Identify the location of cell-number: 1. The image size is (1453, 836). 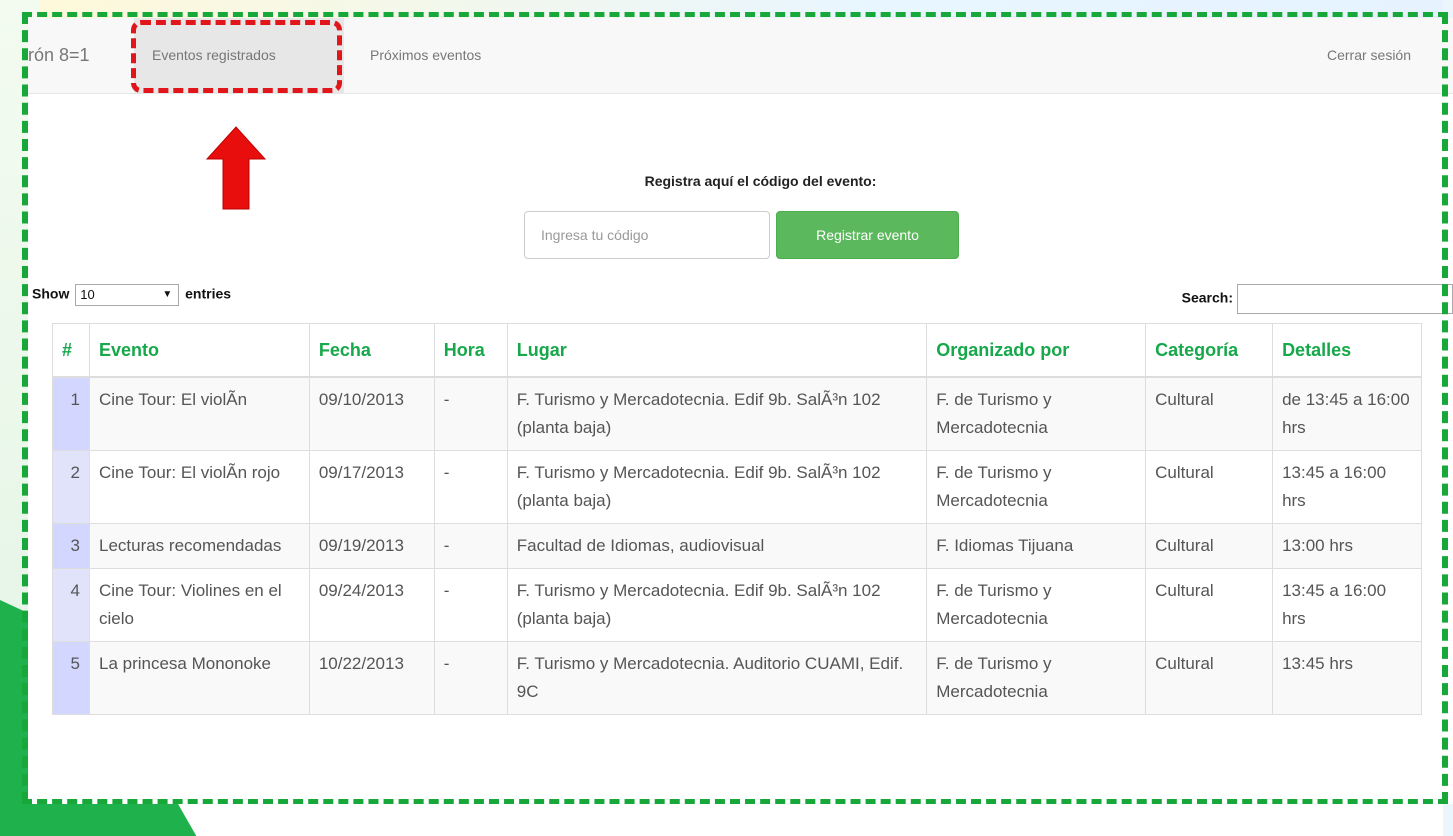
(71, 413).